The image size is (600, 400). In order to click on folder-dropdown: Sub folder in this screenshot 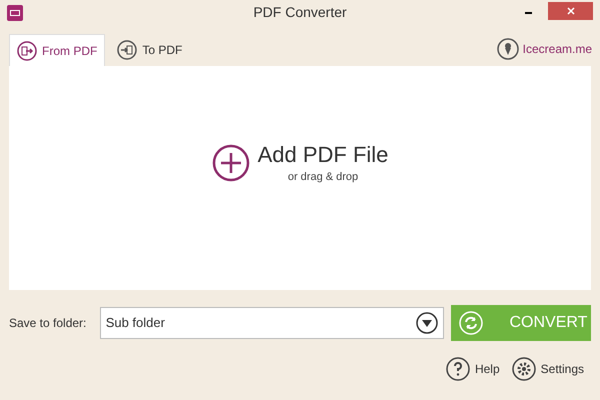, I will do `click(272, 323)`.